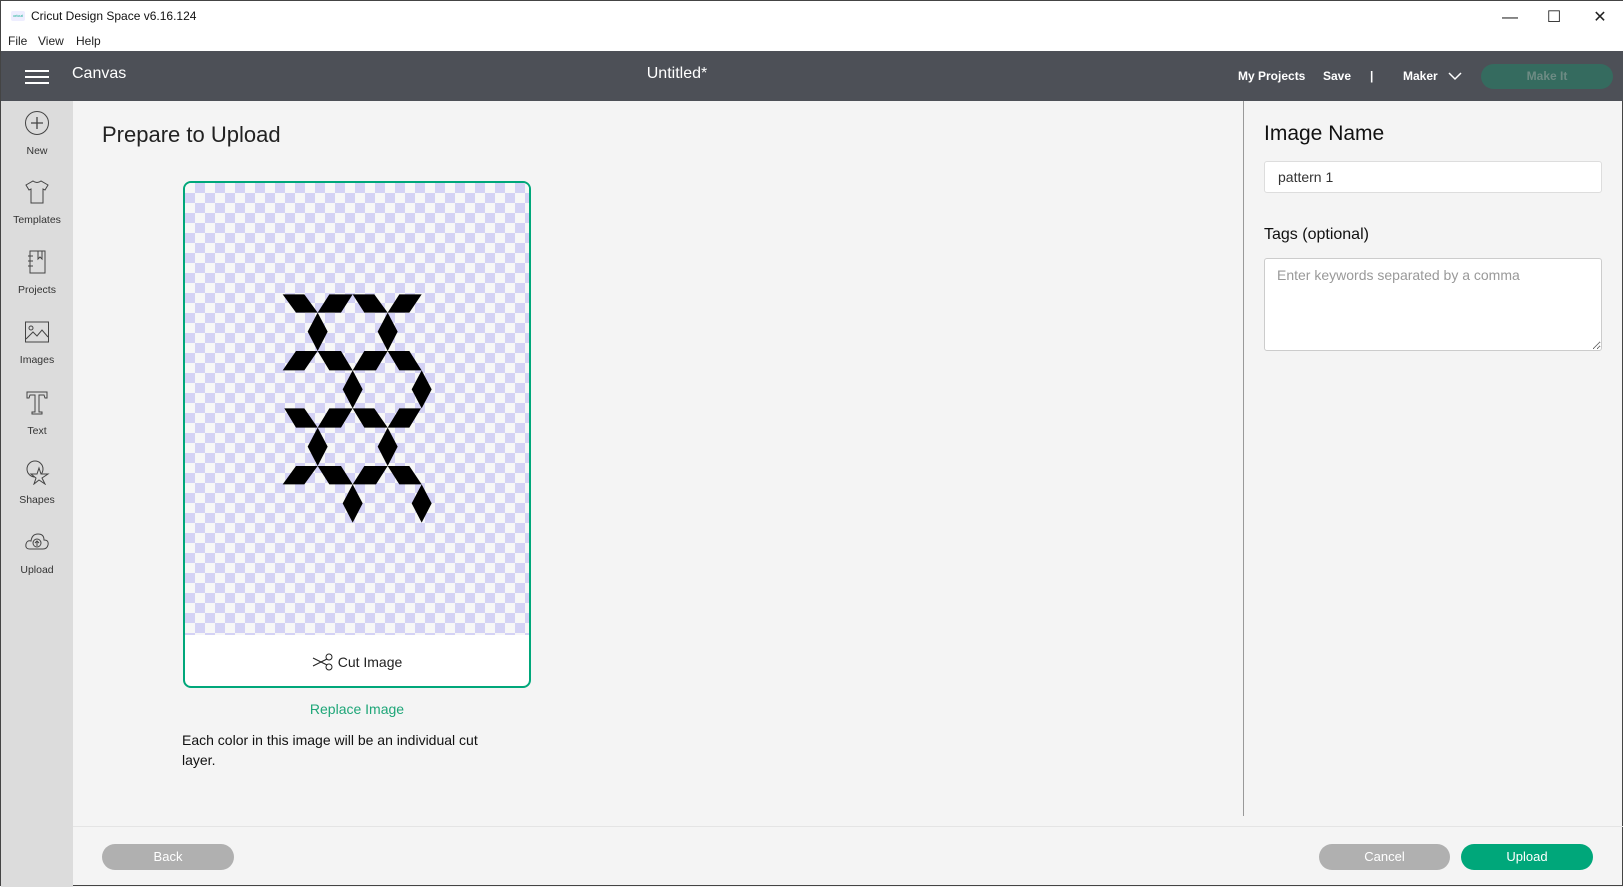 This screenshot has height=887, width=1623. What do you see at coordinates (1527, 857) in the screenshot?
I see `upload-button: Upload` at bounding box center [1527, 857].